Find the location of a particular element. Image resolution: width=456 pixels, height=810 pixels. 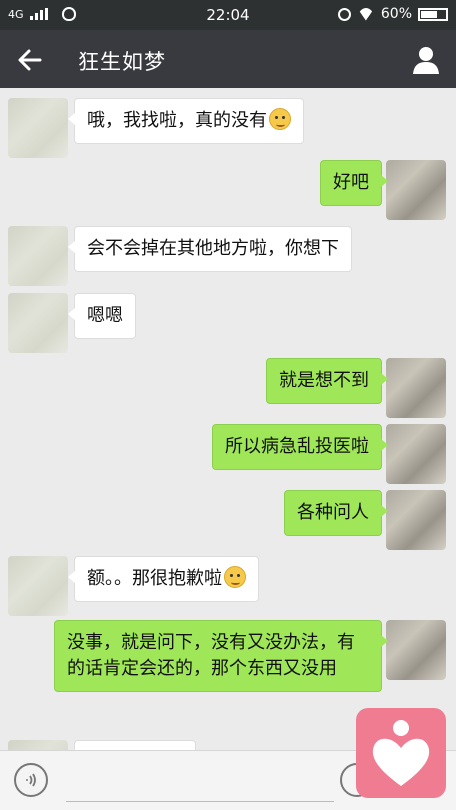

back-button is located at coordinates (30, 60).